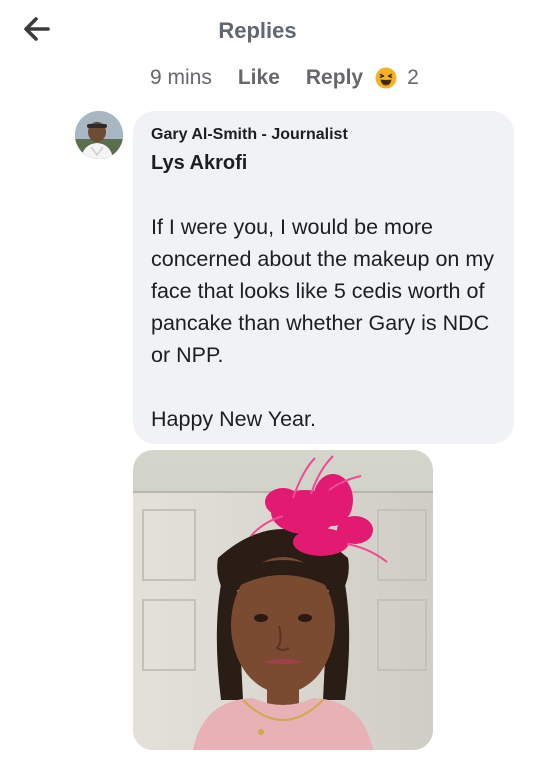  Describe the element at coordinates (99, 135) in the screenshot. I see `avatar` at that location.